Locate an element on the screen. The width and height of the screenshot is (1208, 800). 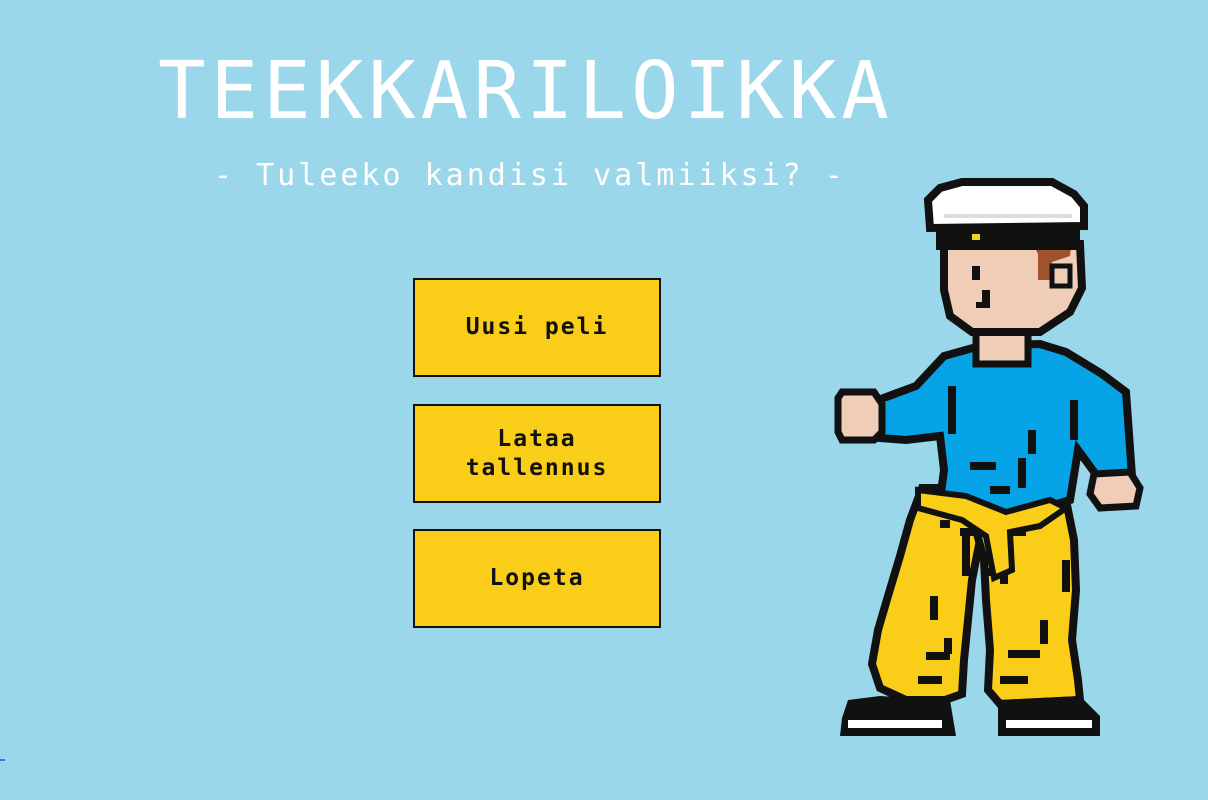
right-shoe-sole is located at coordinates (1049, 724).